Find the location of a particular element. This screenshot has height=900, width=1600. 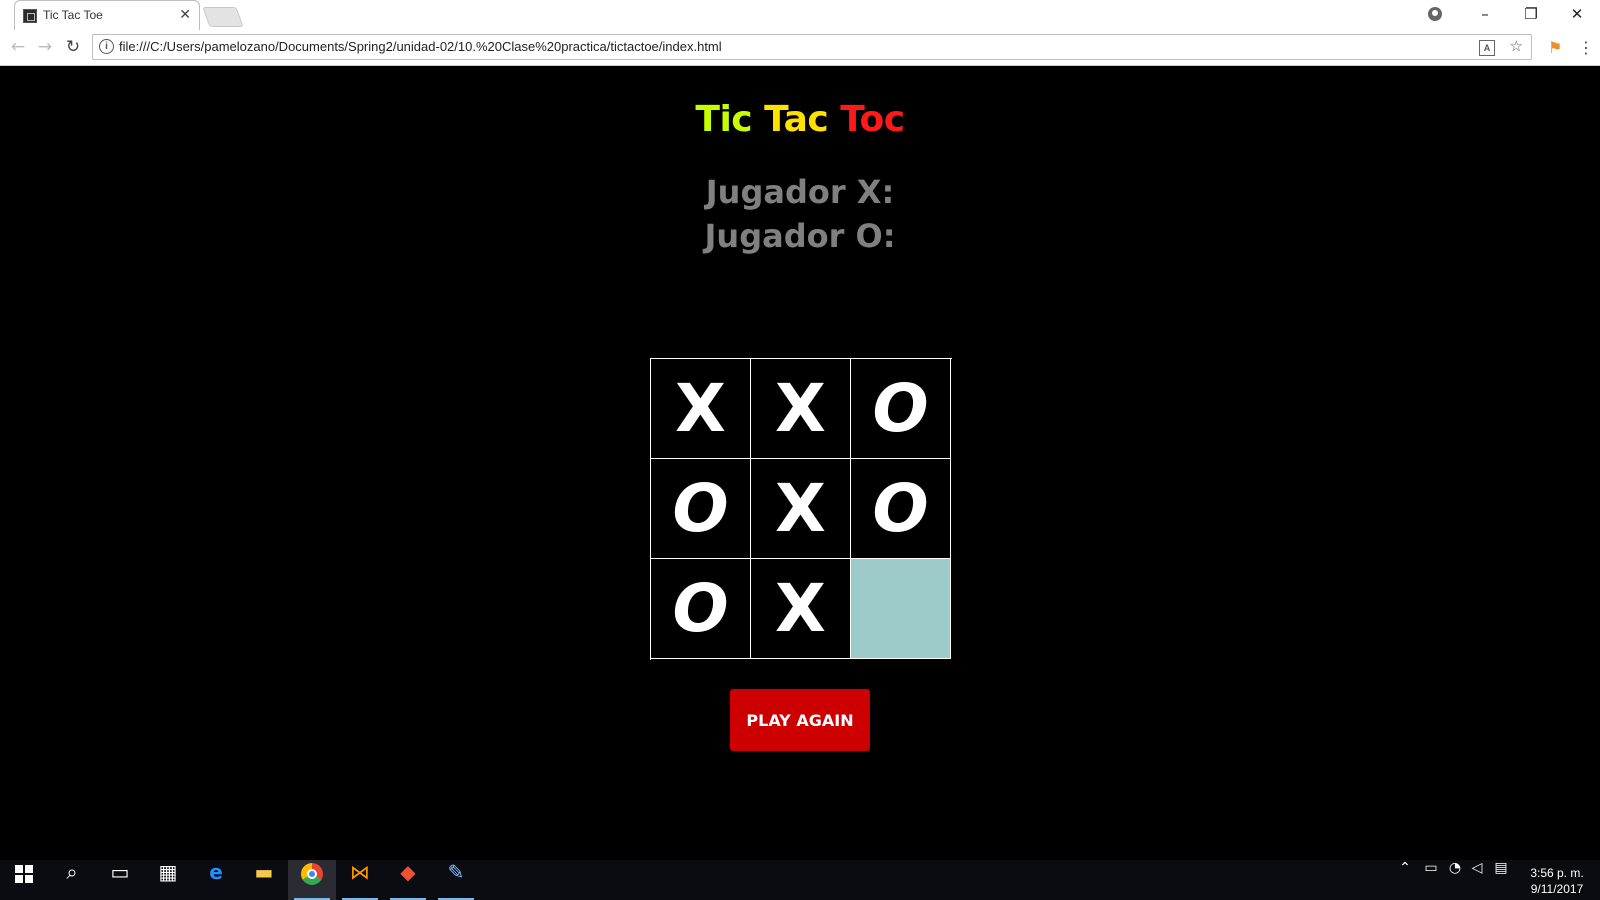

search-icon: ⌕ is located at coordinates (72, 880).